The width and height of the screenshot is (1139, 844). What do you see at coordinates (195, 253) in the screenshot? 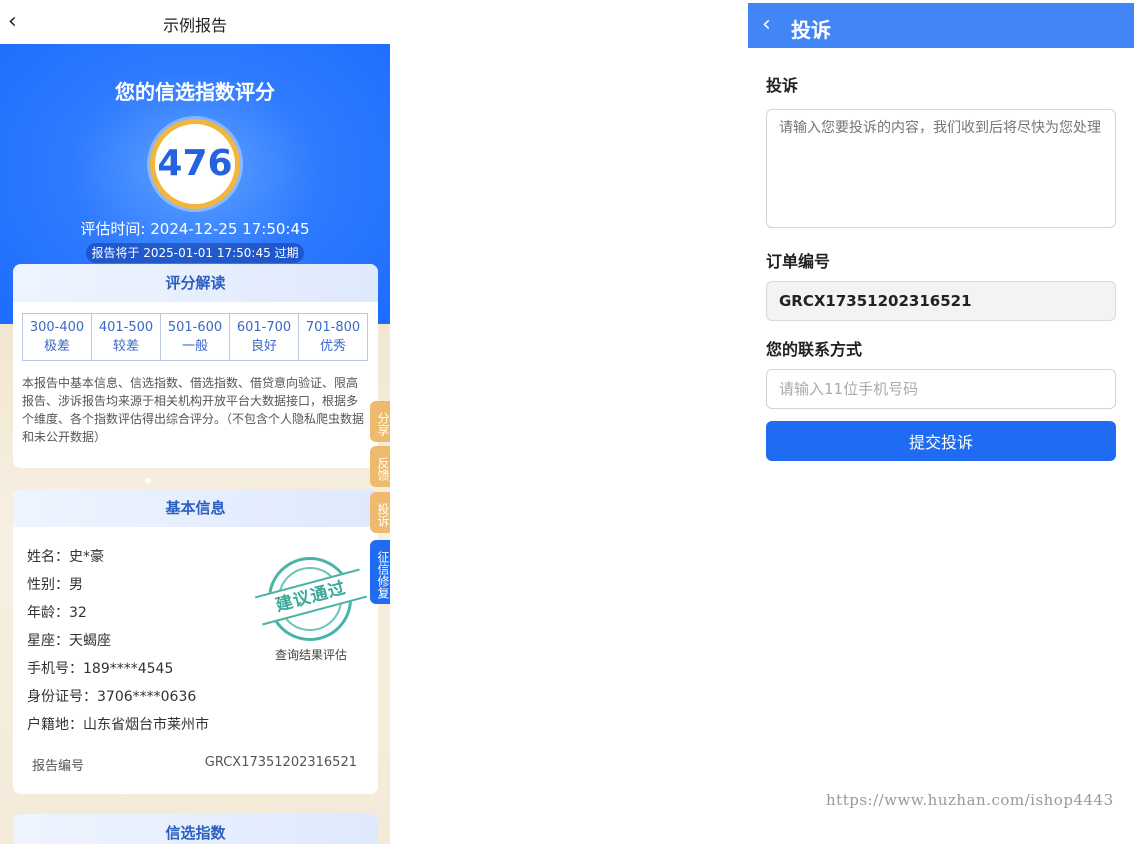
I see `expire-badge: 报告将于 2025-01-01 17:50:45 过期` at bounding box center [195, 253].